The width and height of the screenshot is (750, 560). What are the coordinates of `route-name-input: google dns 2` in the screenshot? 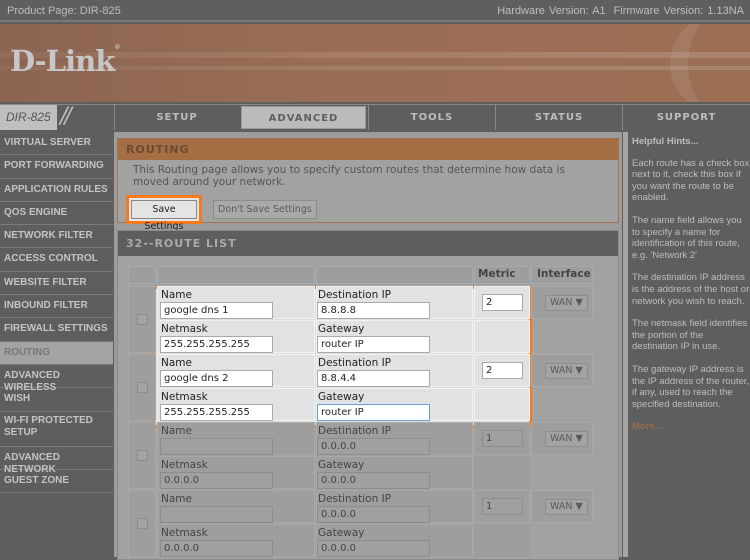 It's located at (216, 378).